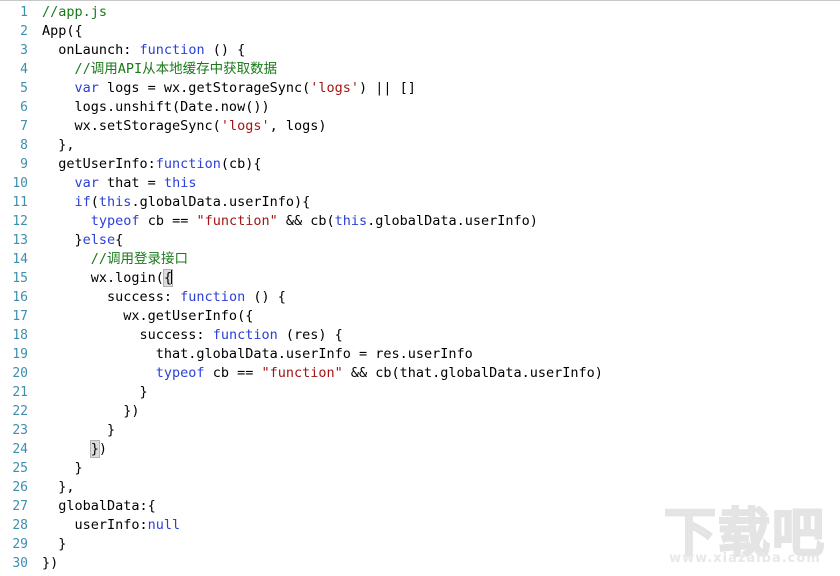 The image size is (840, 576). What do you see at coordinates (237, 221) in the screenshot?
I see `token-string: "function"` at bounding box center [237, 221].